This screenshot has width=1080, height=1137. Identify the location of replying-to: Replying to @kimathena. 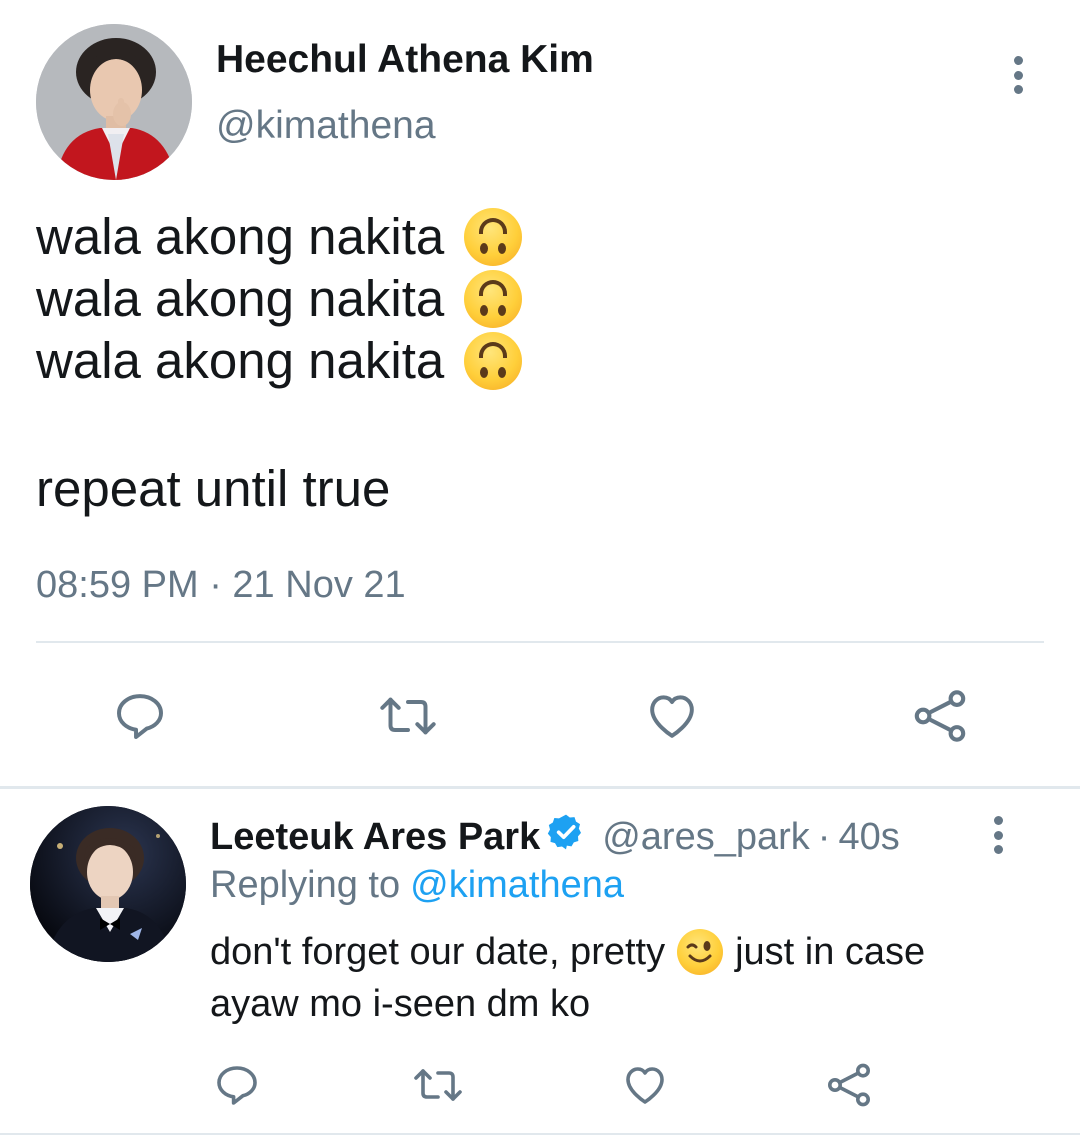
(417, 885).